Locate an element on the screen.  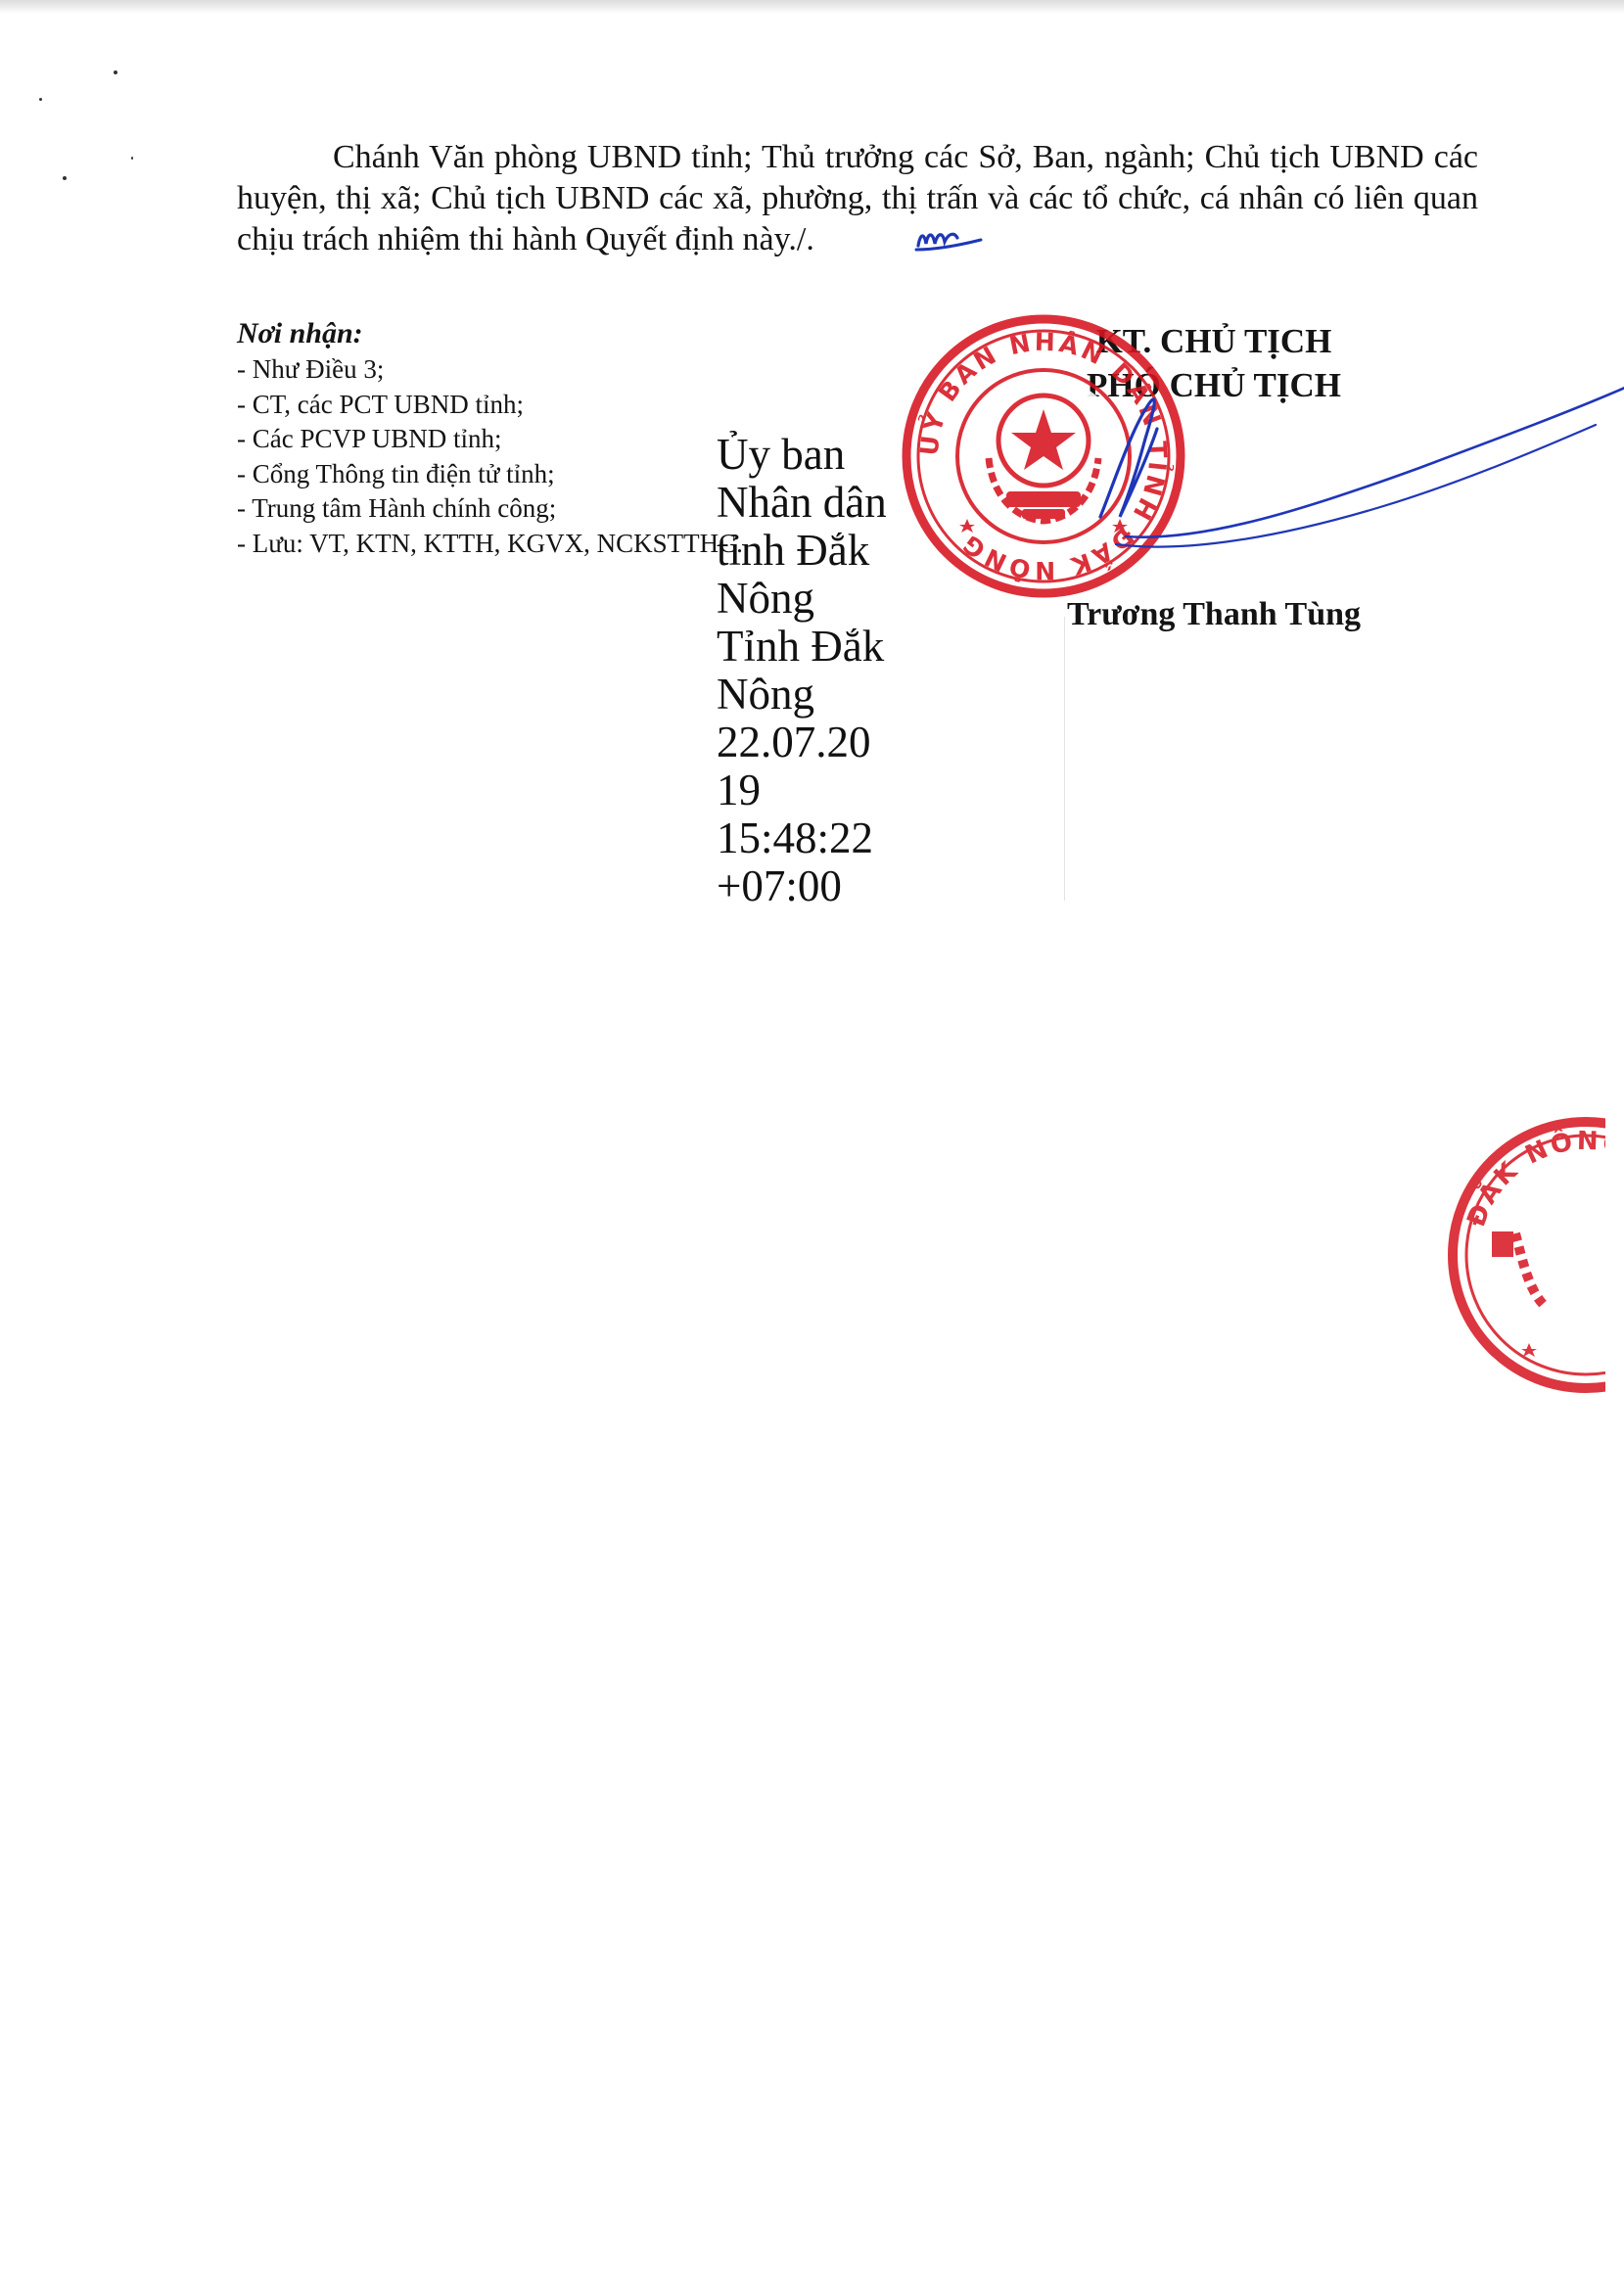
recipient-item: - Trung tâm Hành chính công; is located at coordinates (397, 508).